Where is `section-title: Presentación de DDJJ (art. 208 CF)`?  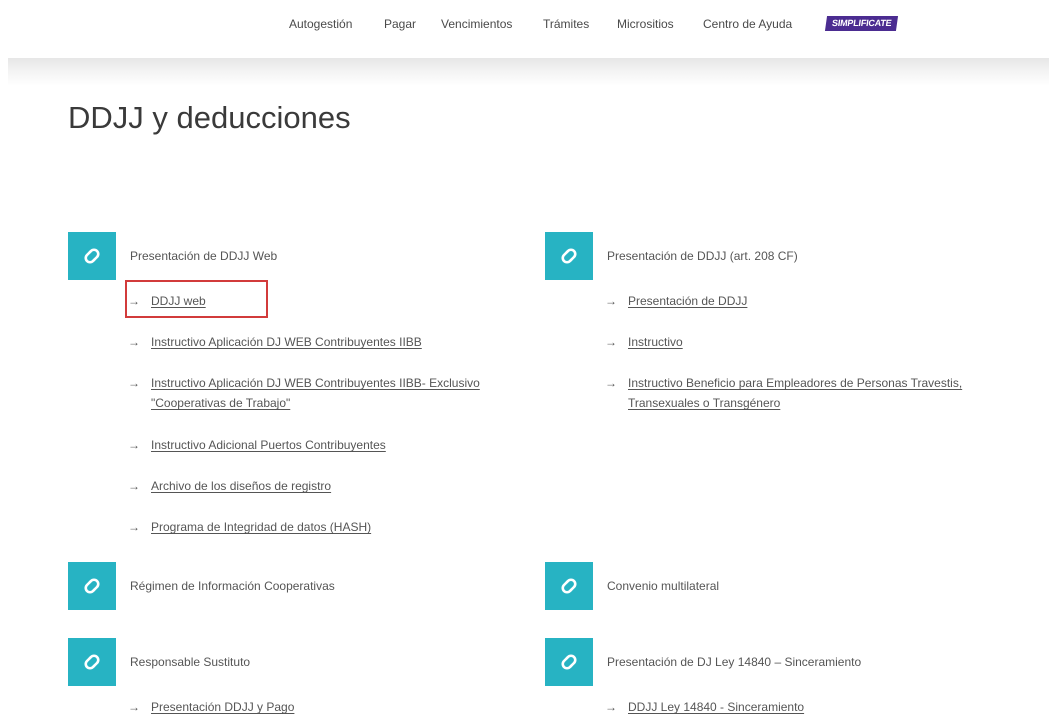
section-title: Presentación de DDJJ (art. 208 CF) is located at coordinates (702, 256).